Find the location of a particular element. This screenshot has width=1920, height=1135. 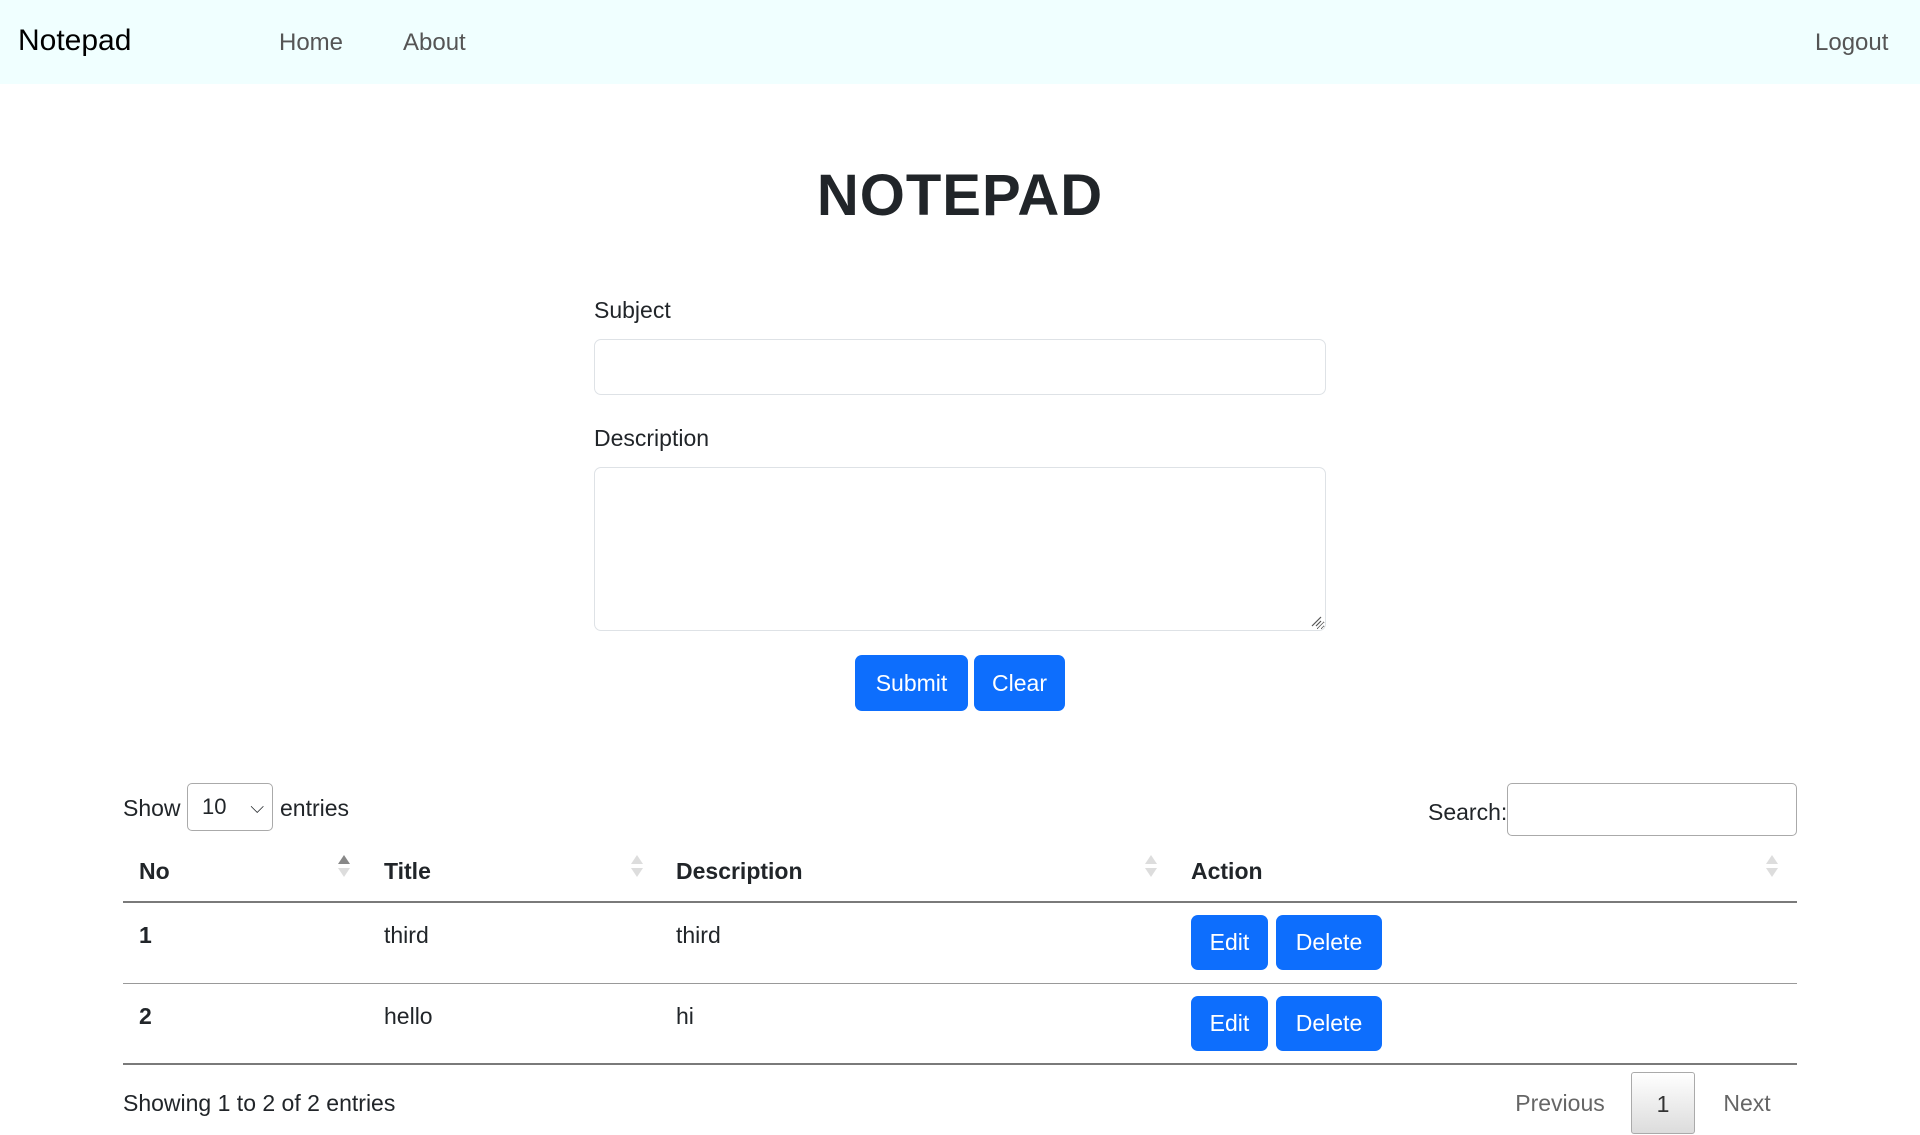

column-header-no: No is located at coordinates (154, 871).